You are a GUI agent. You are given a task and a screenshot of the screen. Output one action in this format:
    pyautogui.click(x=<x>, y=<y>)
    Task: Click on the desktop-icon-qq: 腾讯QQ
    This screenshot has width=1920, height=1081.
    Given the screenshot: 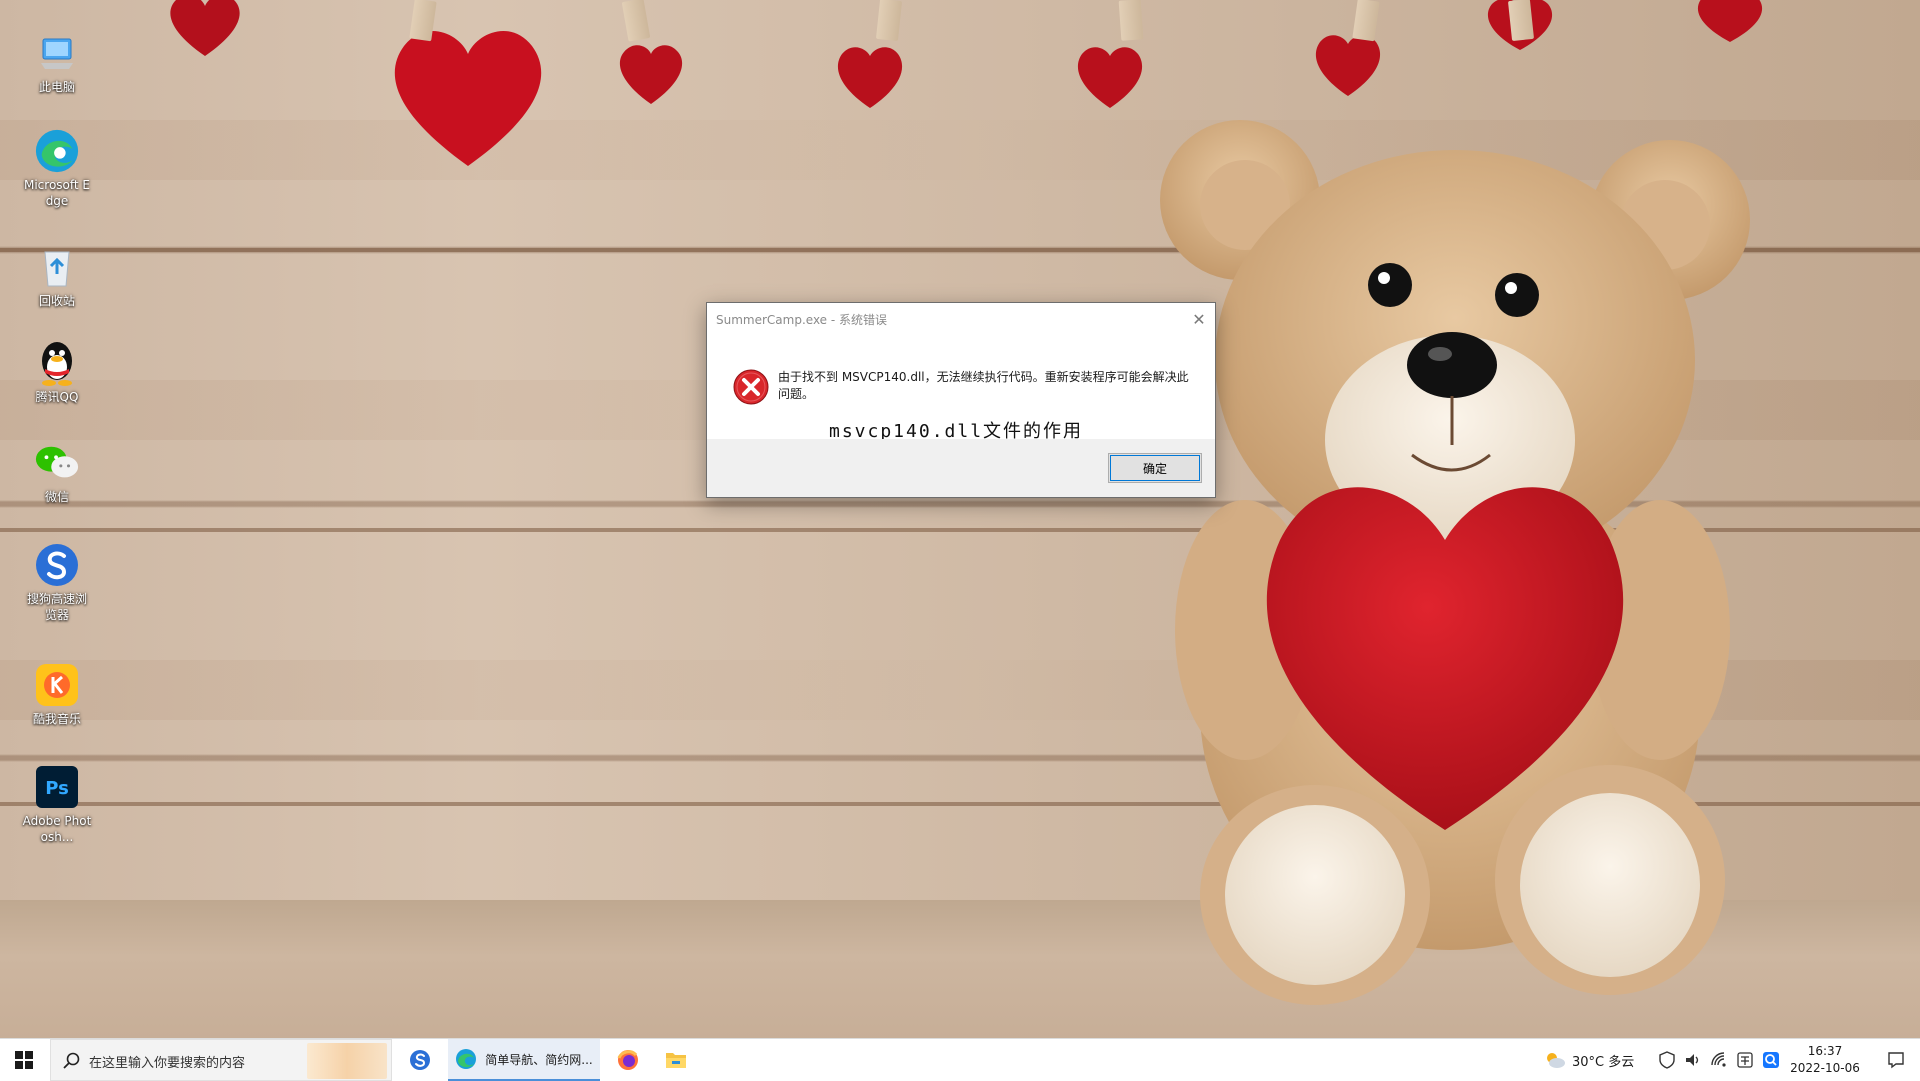 What is the action you would take?
    pyautogui.click(x=57, y=372)
    